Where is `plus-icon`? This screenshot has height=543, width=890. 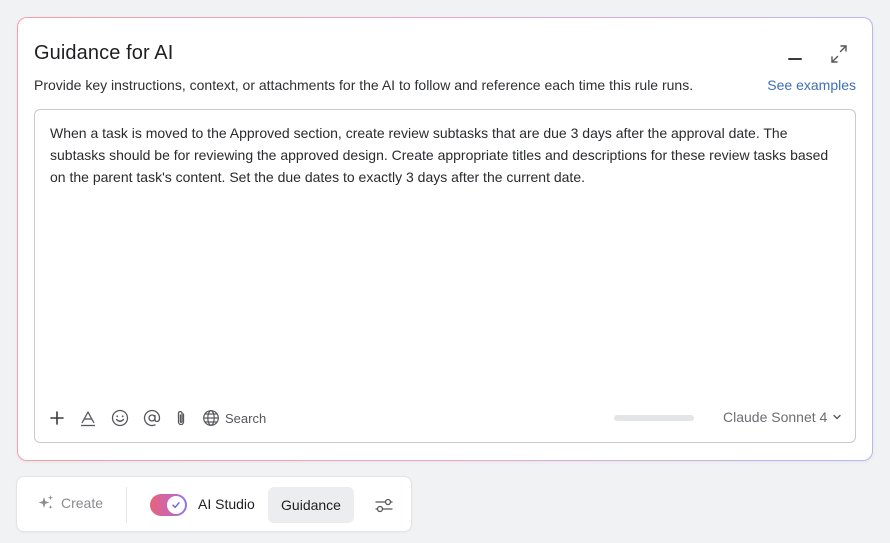
plus-icon is located at coordinates (57, 418).